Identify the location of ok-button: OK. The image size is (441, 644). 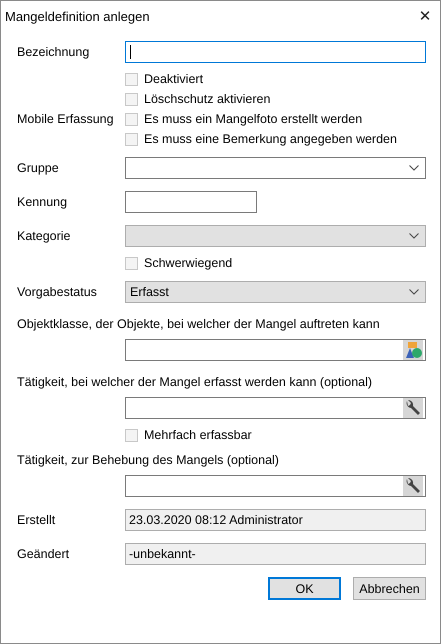
(304, 588).